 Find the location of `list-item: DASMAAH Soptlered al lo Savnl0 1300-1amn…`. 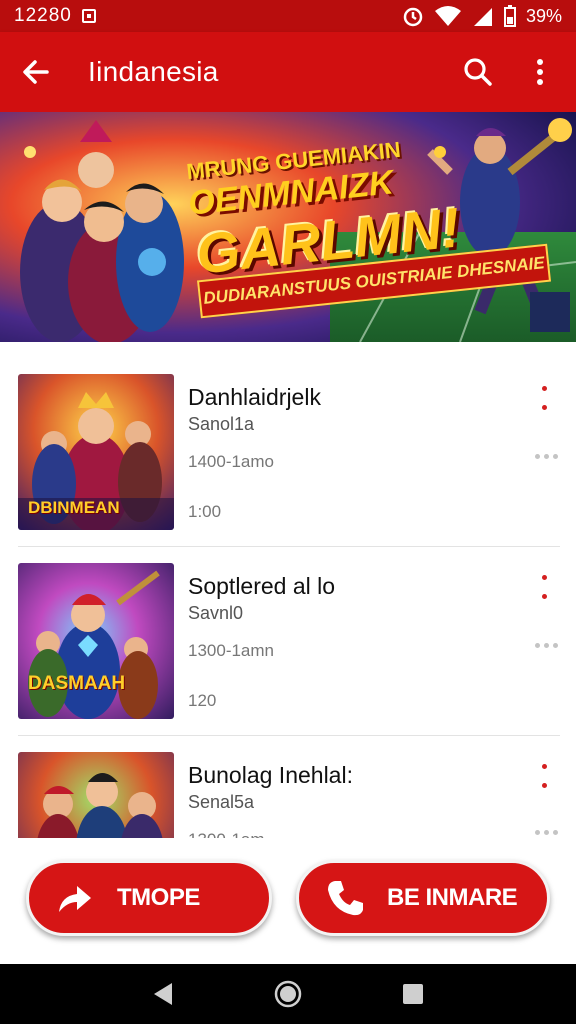

list-item: DASMAAH Soptlered al lo Savnl0 1300-1amn… is located at coordinates (289, 643).